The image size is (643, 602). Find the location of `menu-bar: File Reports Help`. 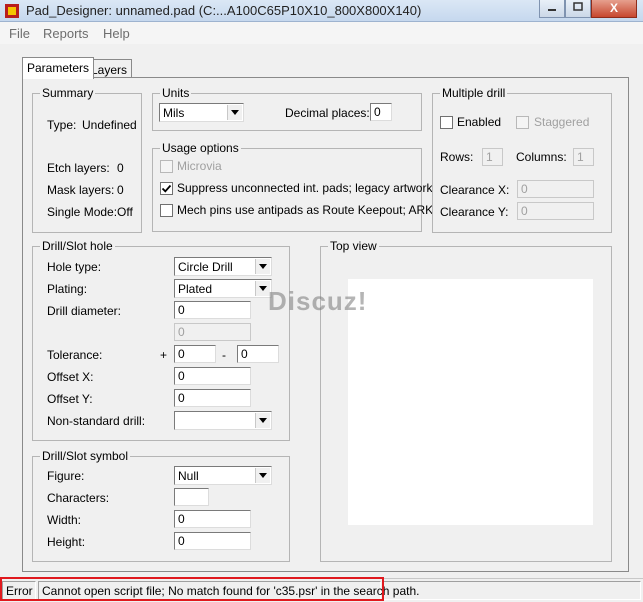

menu-bar: File Reports Help is located at coordinates (321, 33).